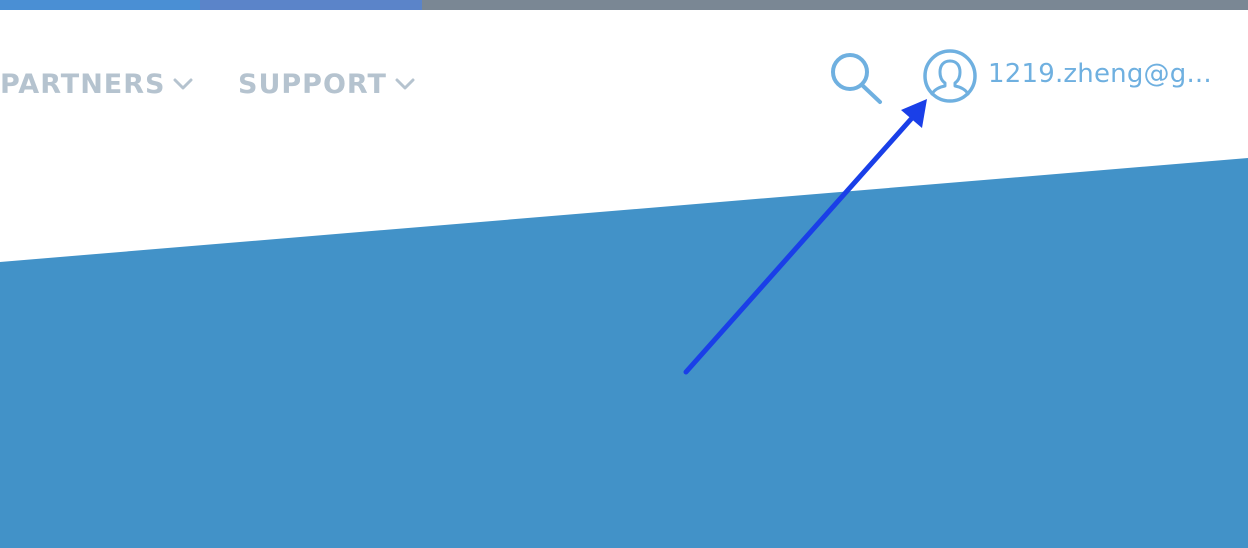 This screenshot has height=548, width=1248. What do you see at coordinates (799, 245) in the screenshot?
I see `arrow-shaft` at bounding box center [799, 245].